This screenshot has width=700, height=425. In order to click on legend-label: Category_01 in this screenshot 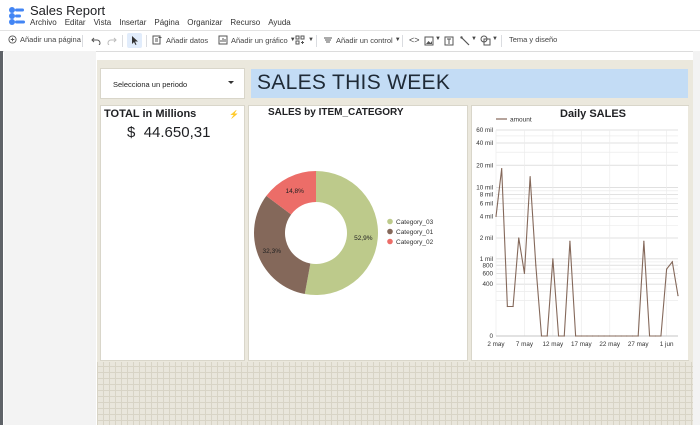, I will do `click(415, 232)`.